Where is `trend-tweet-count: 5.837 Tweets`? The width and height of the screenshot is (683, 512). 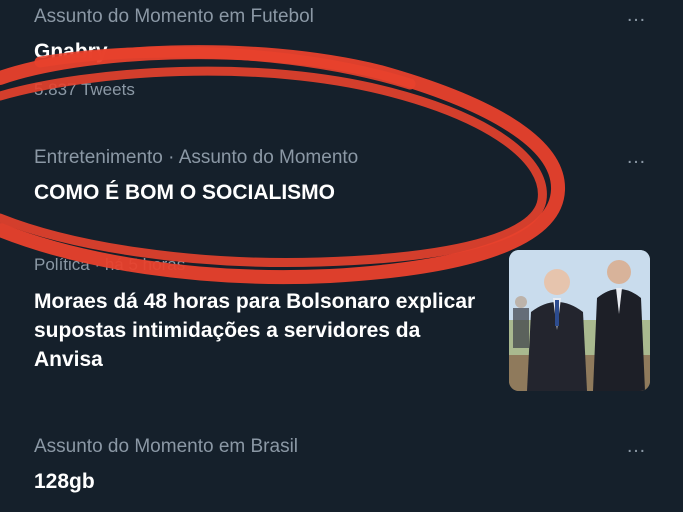 trend-tweet-count: 5.837 Tweets is located at coordinates (84, 89).